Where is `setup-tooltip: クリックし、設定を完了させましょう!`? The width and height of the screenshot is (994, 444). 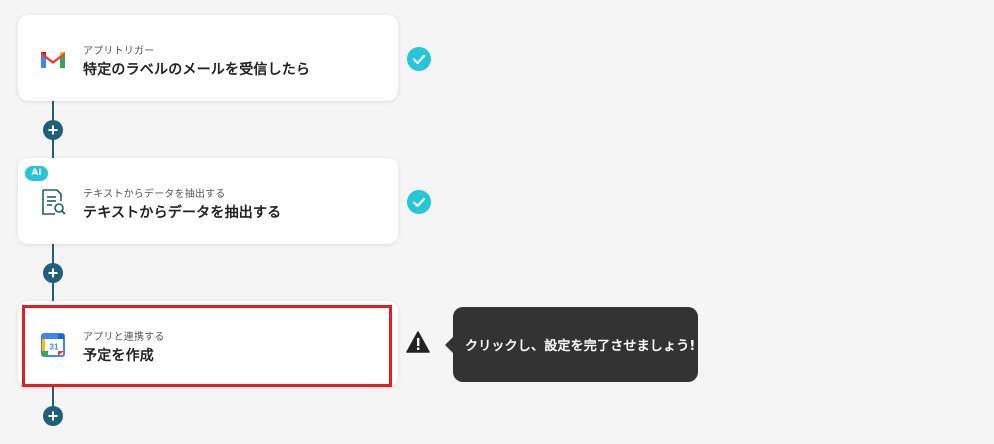
setup-tooltip: クリックし、設定を完了させましょう! is located at coordinates (571, 344).